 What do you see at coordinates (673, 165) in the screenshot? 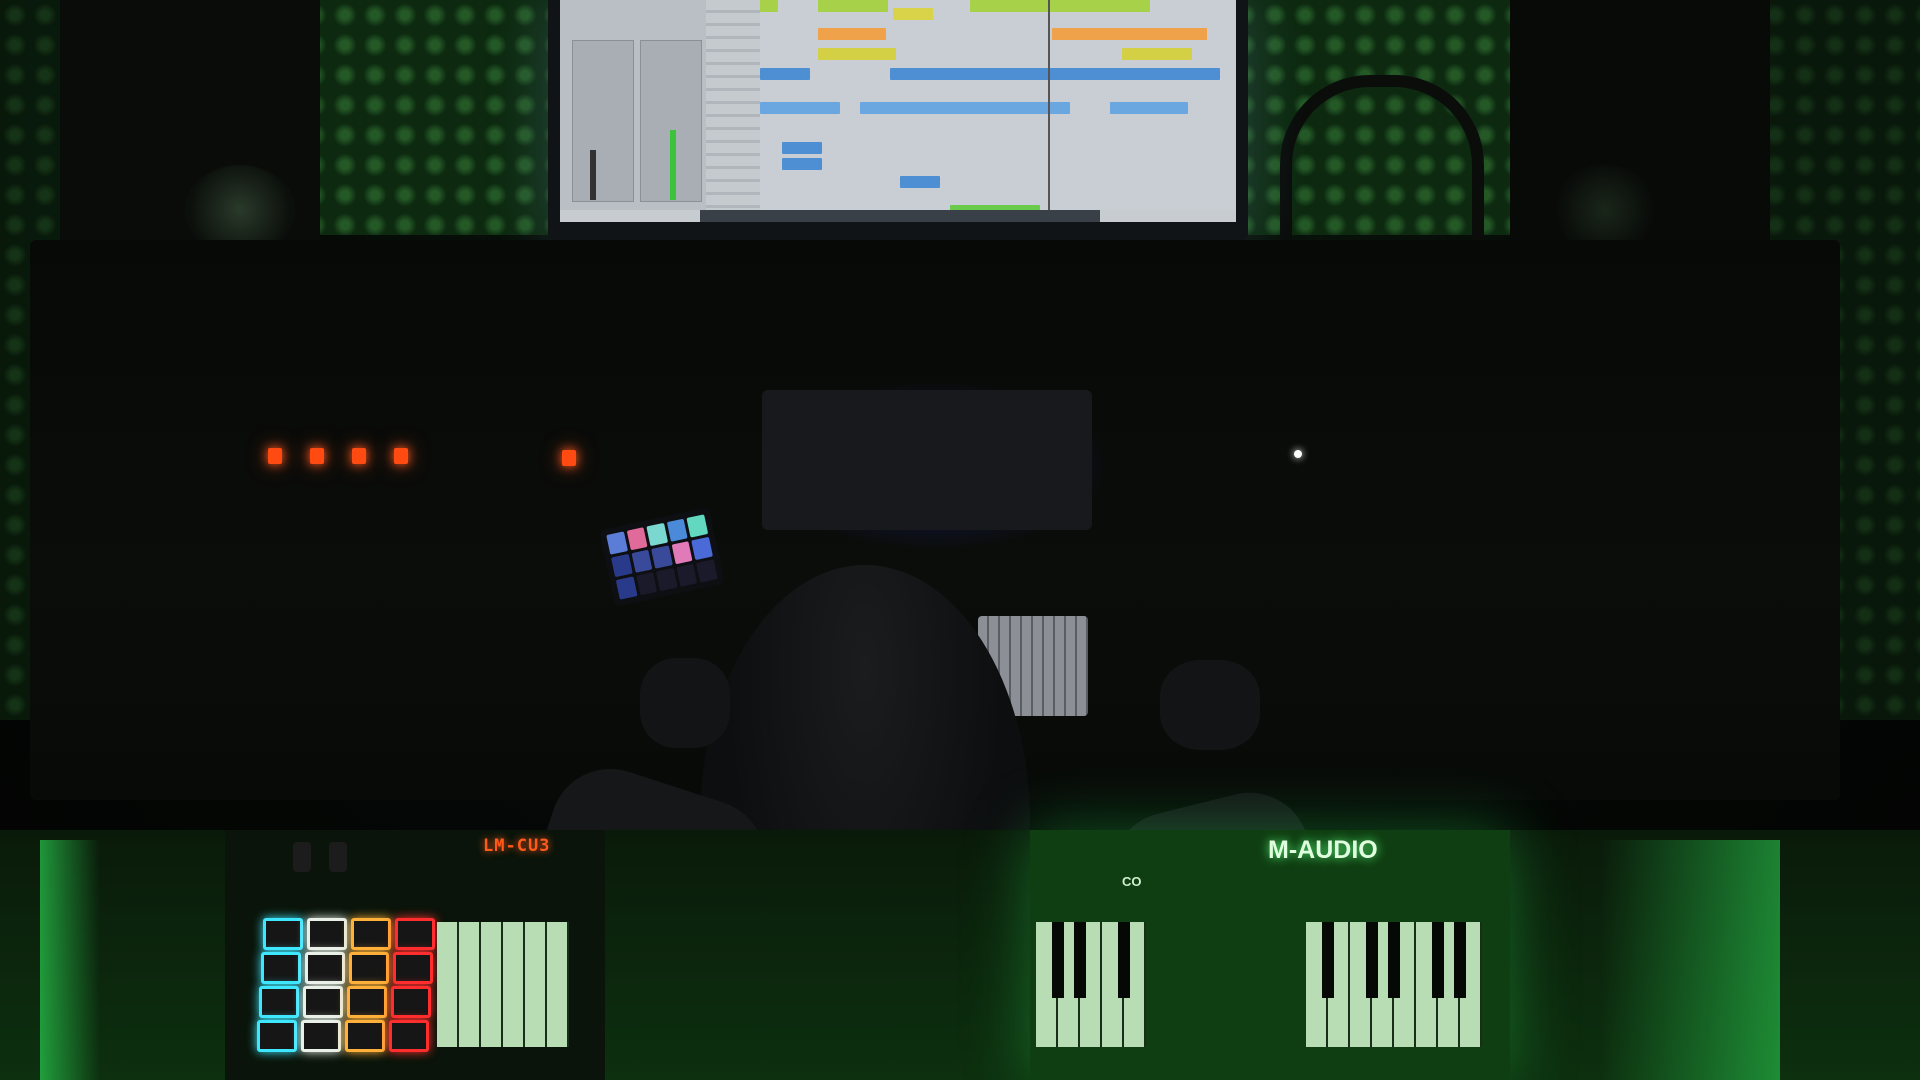
I see `mixer-meter` at bounding box center [673, 165].